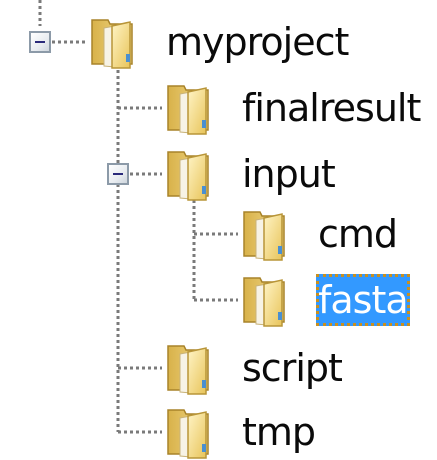  I want to click on tree-node-label-selected: fasta, so click(363, 300).